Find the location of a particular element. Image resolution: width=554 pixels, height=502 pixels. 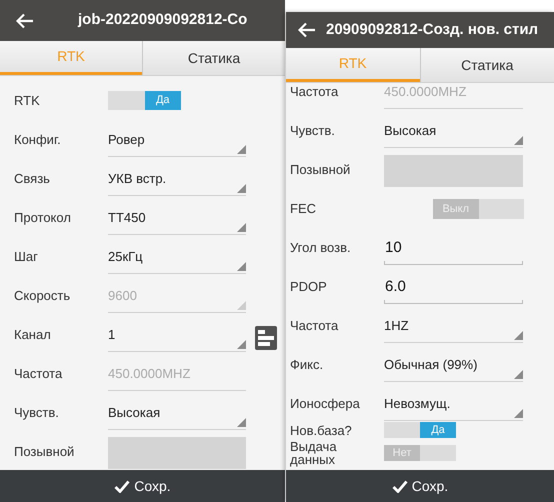

dropdown-field: УКВ встр. is located at coordinates (177, 181).